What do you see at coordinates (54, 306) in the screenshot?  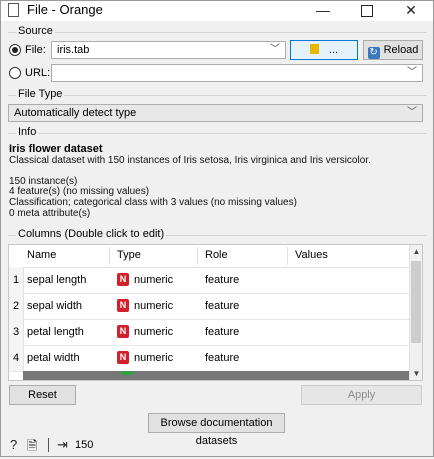 I see `cell-name: sepal width` at bounding box center [54, 306].